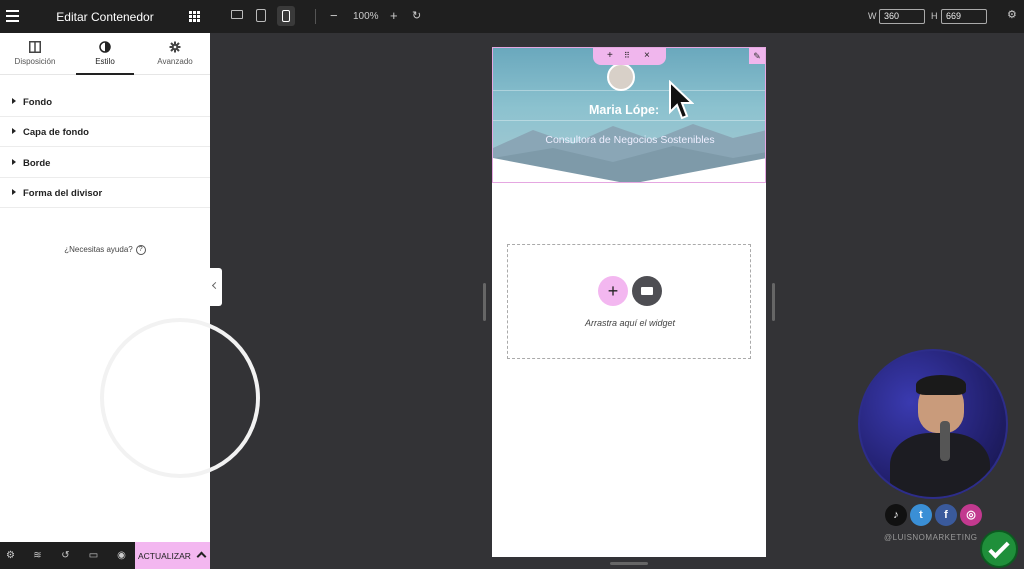  What do you see at coordinates (647, 55) in the screenshot?
I see `close-icon: ×` at bounding box center [647, 55].